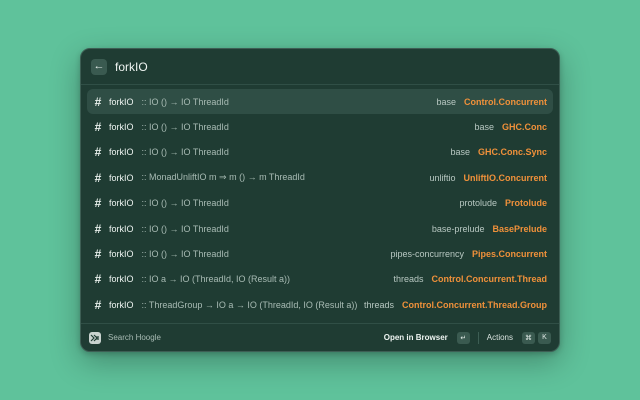  I want to click on result-module: Pipes.Concurrent, so click(509, 254).